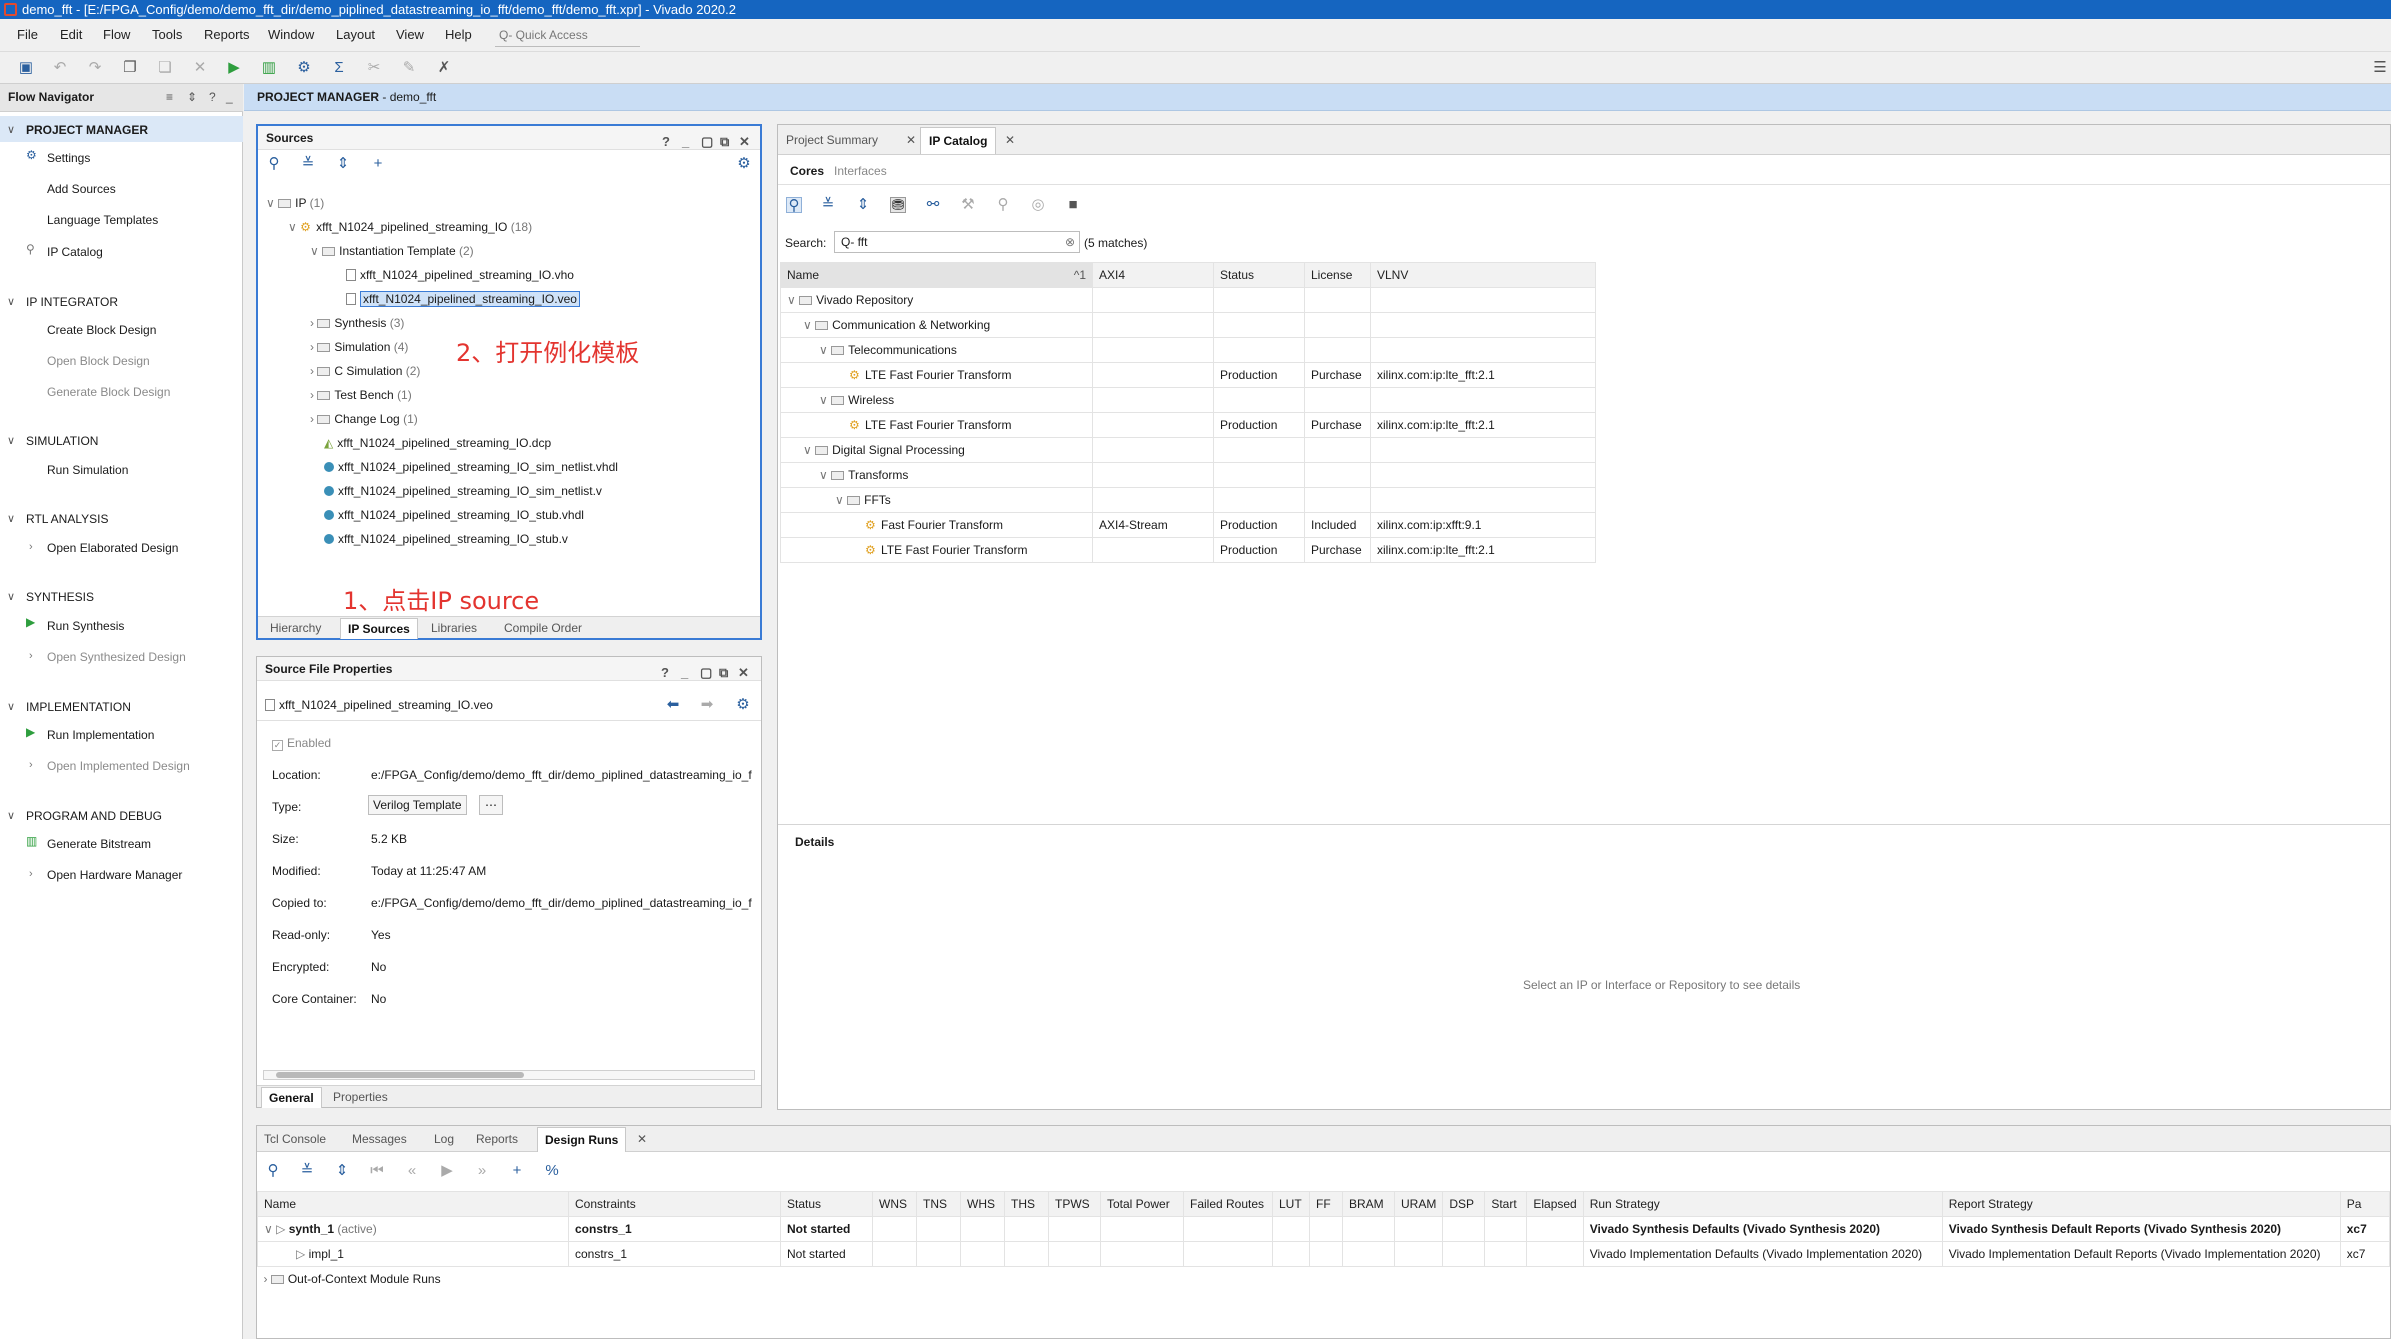 This screenshot has height=1339, width=2391. I want to click on expand-icon: ⇕, so click(192, 97).